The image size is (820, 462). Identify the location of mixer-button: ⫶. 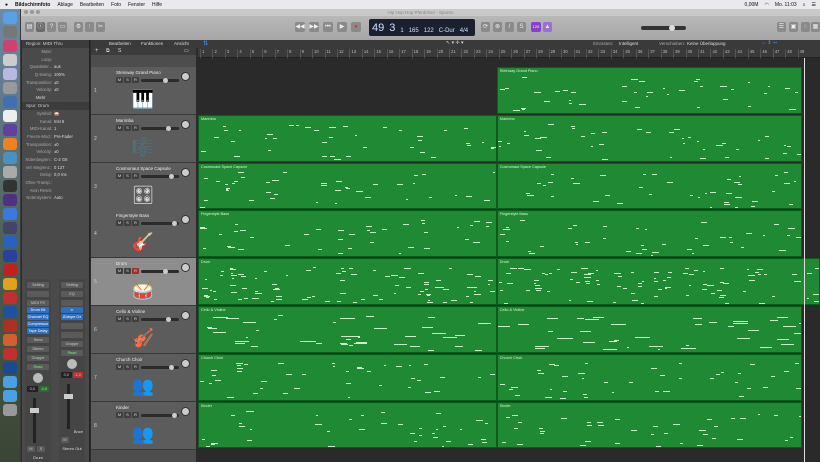
(89, 27).